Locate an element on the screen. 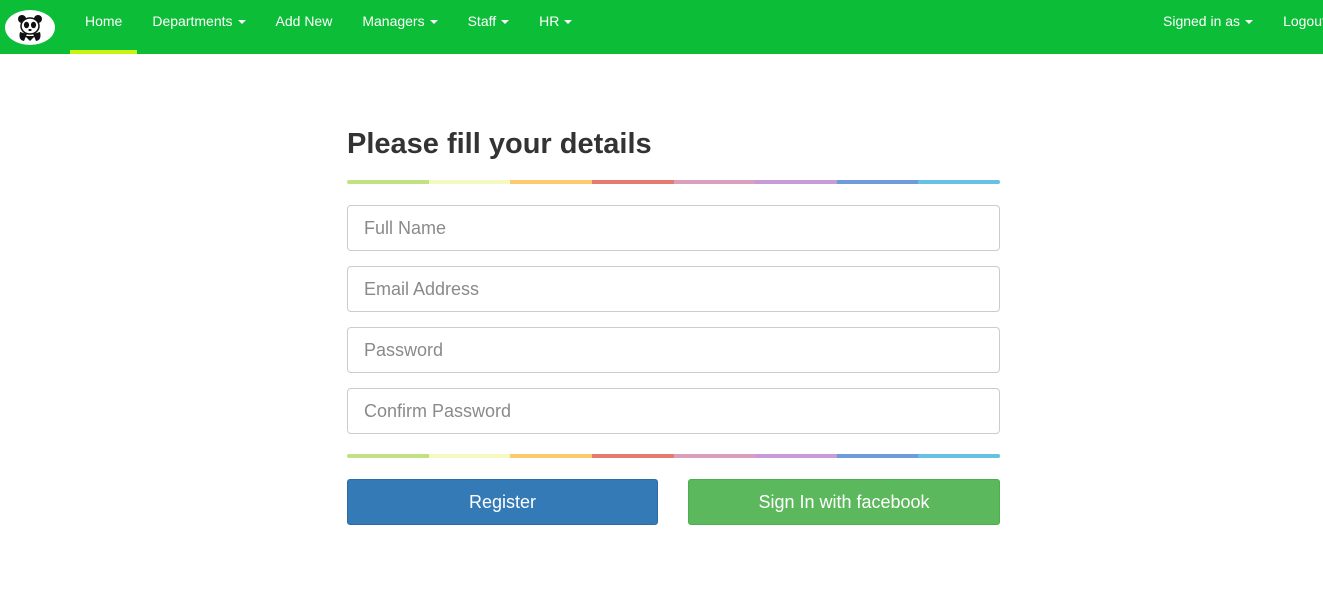 The height and width of the screenshot is (594, 1323). nav-item-hr: HR is located at coordinates (555, 27).